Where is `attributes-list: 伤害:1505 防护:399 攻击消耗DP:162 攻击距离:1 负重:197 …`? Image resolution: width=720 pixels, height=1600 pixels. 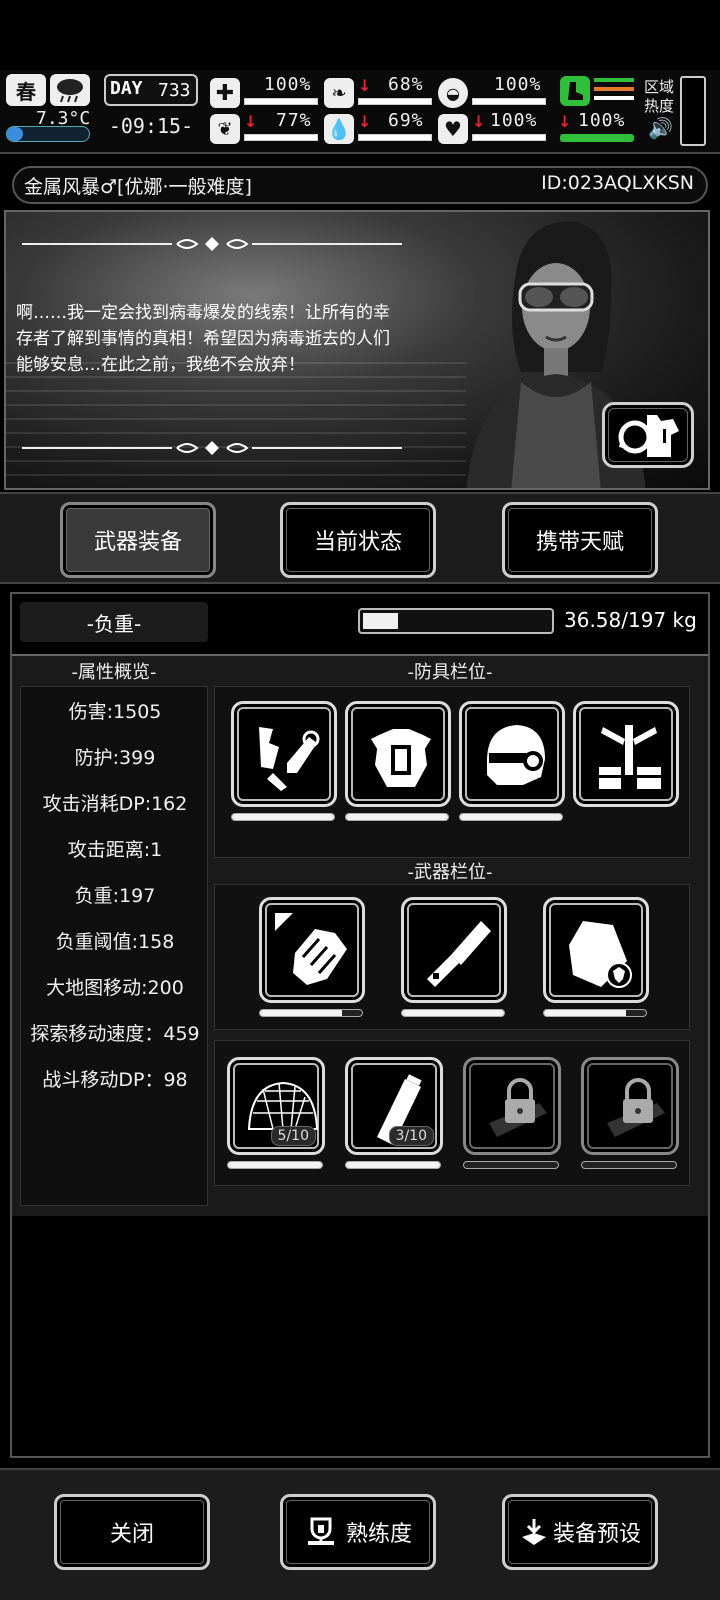
attributes-list: 伤害:1505 防护:399 攻击消耗DP:162 攻击距离:1 负重:197 … is located at coordinates (114, 946).